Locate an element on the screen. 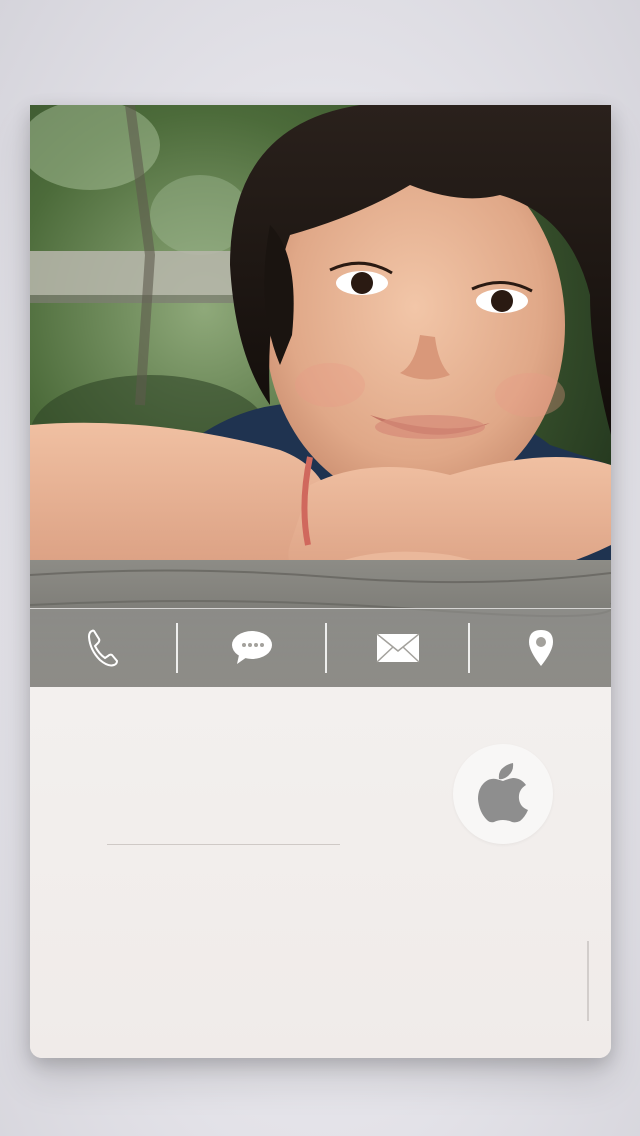  call-button is located at coordinates (103, 648).